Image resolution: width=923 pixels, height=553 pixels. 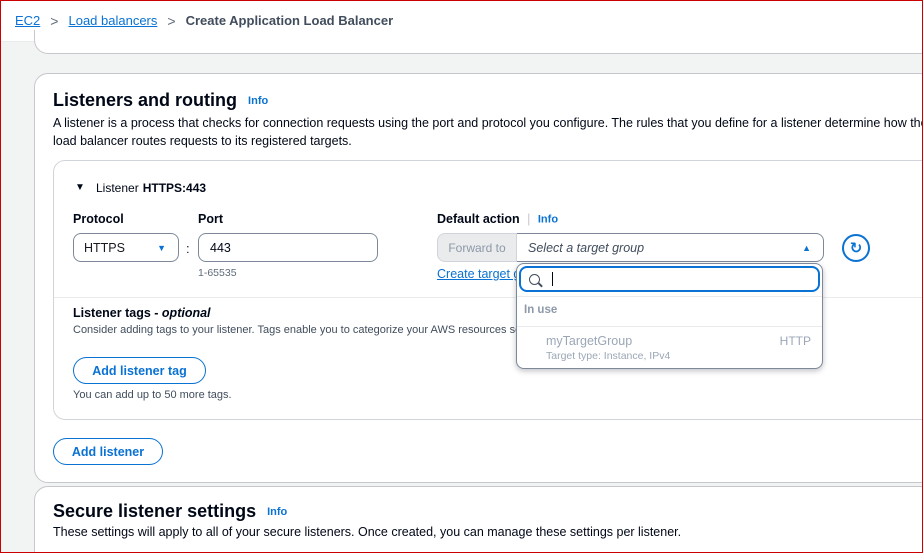 I want to click on info-link: Info, so click(x=258, y=101).